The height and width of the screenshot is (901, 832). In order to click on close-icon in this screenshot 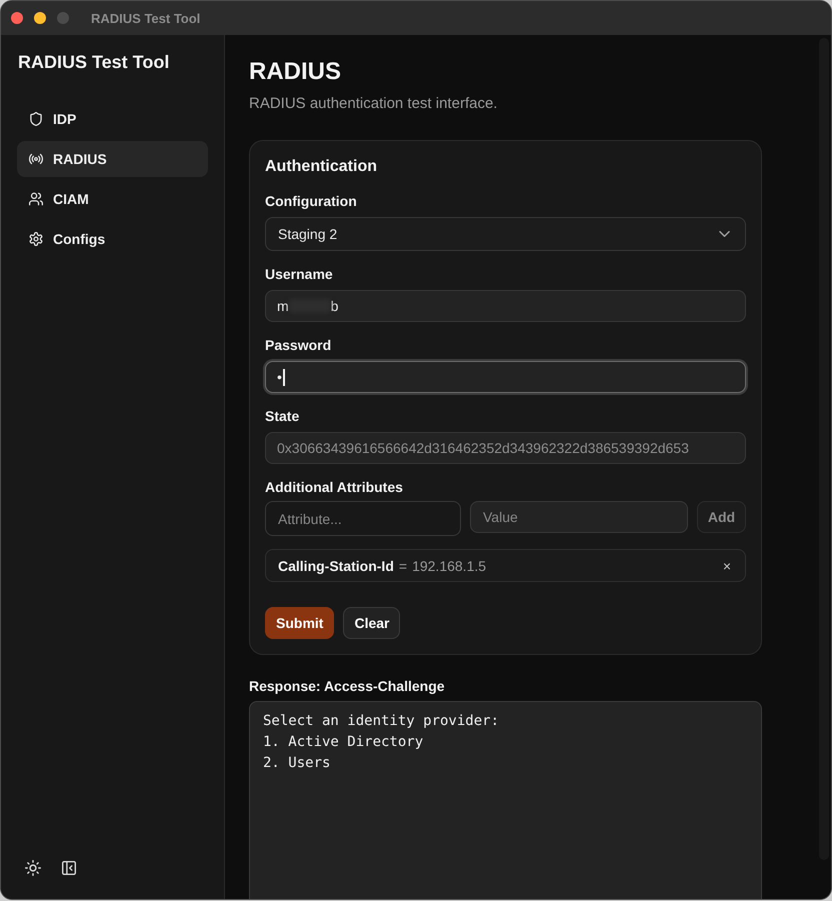, I will do `click(17, 18)`.